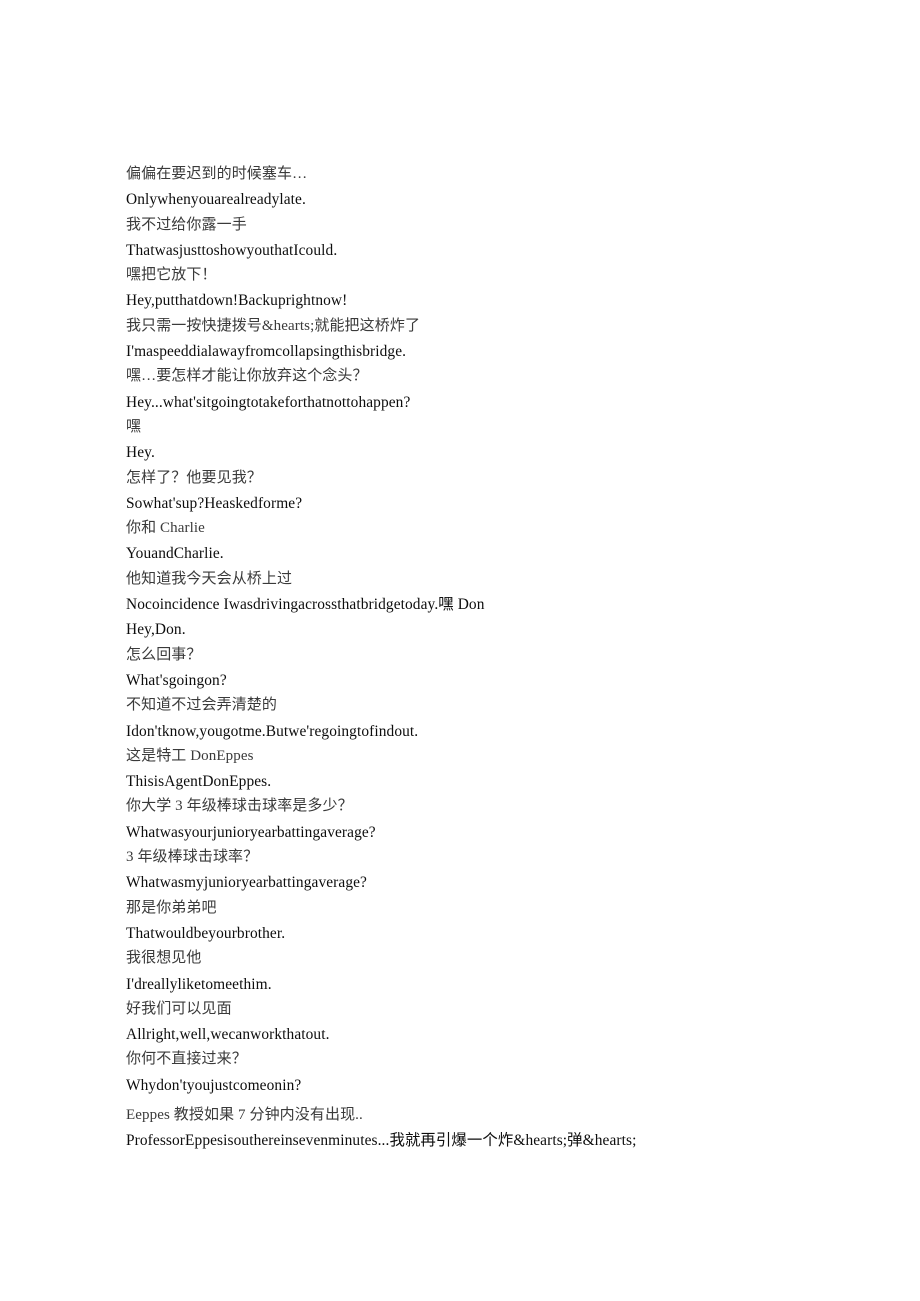 This screenshot has width=920, height=1301. I want to click on subtitle-line-english: ThisisAgentDonEppes., so click(199, 782).